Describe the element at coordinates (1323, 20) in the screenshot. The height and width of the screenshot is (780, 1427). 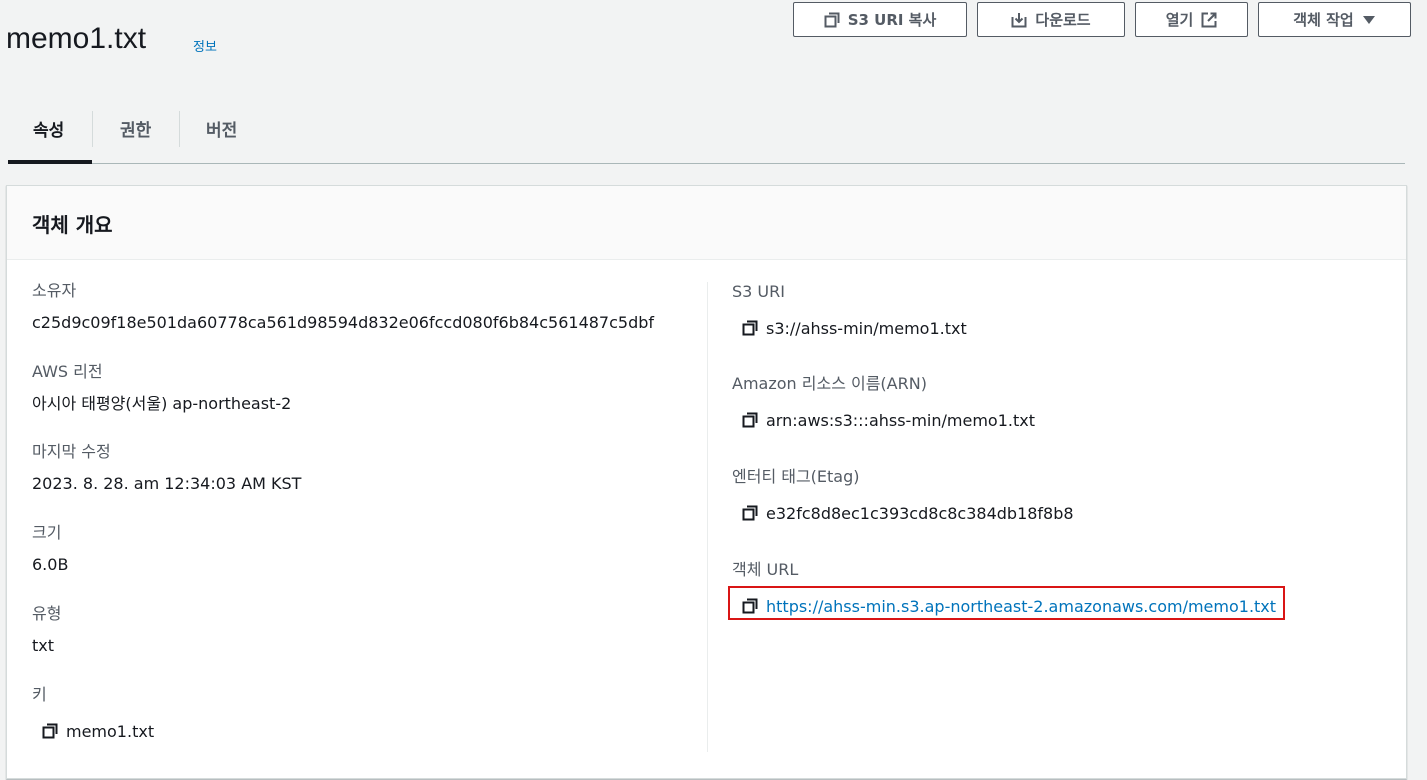
I see `object-actions-label: 객체 작업` at that location.